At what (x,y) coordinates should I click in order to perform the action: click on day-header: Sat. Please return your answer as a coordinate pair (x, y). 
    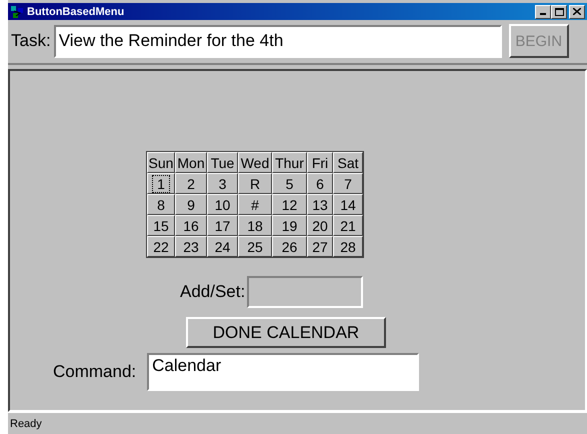
    Looking at the image, I should click on (348, 162).